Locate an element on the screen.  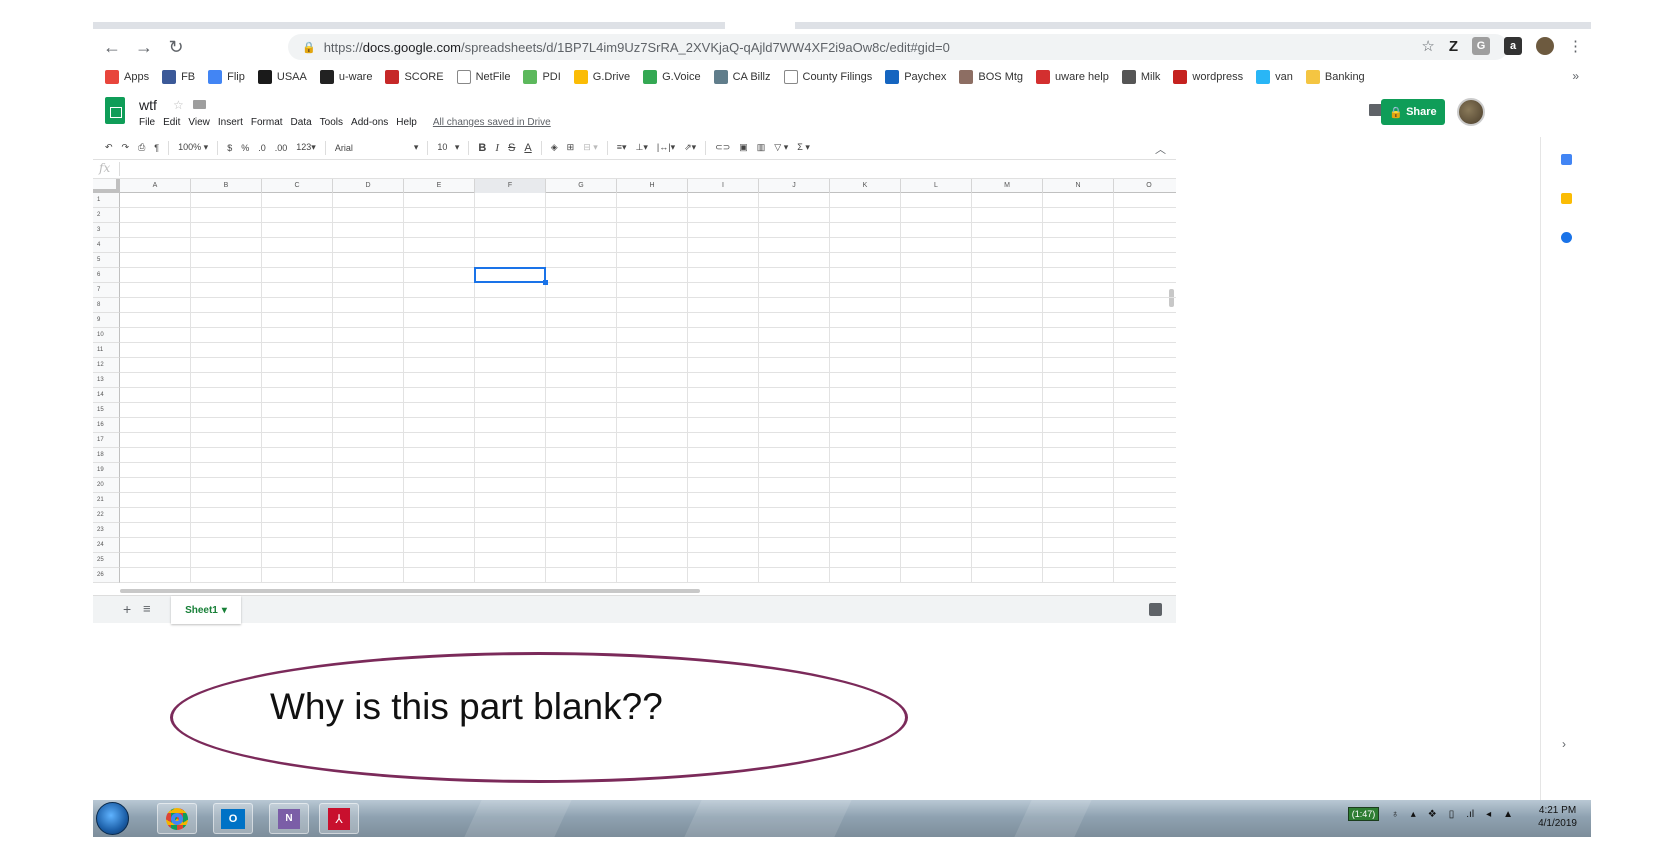
redo-icon: ↷ is located at coordinates (126, 147).